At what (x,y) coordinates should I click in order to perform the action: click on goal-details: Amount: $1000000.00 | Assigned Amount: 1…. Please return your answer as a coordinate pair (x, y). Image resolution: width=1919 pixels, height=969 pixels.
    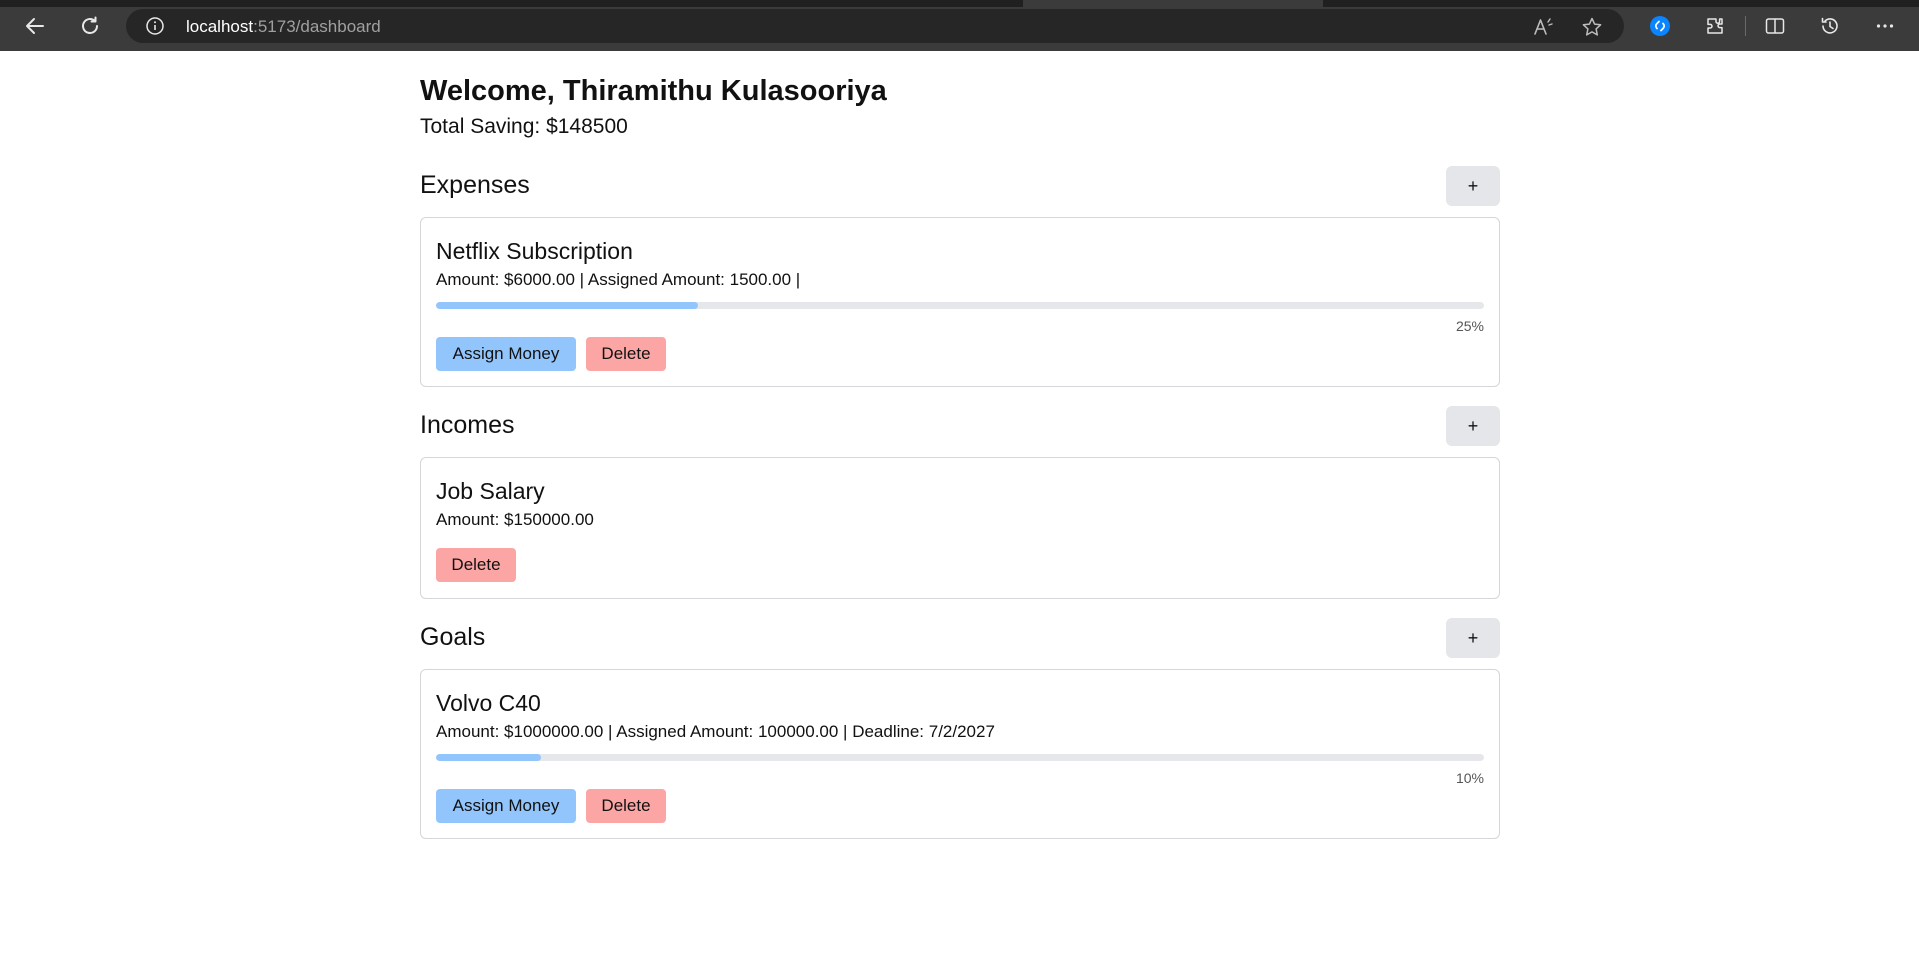
    Looking at the image, I should click on (715, 731).